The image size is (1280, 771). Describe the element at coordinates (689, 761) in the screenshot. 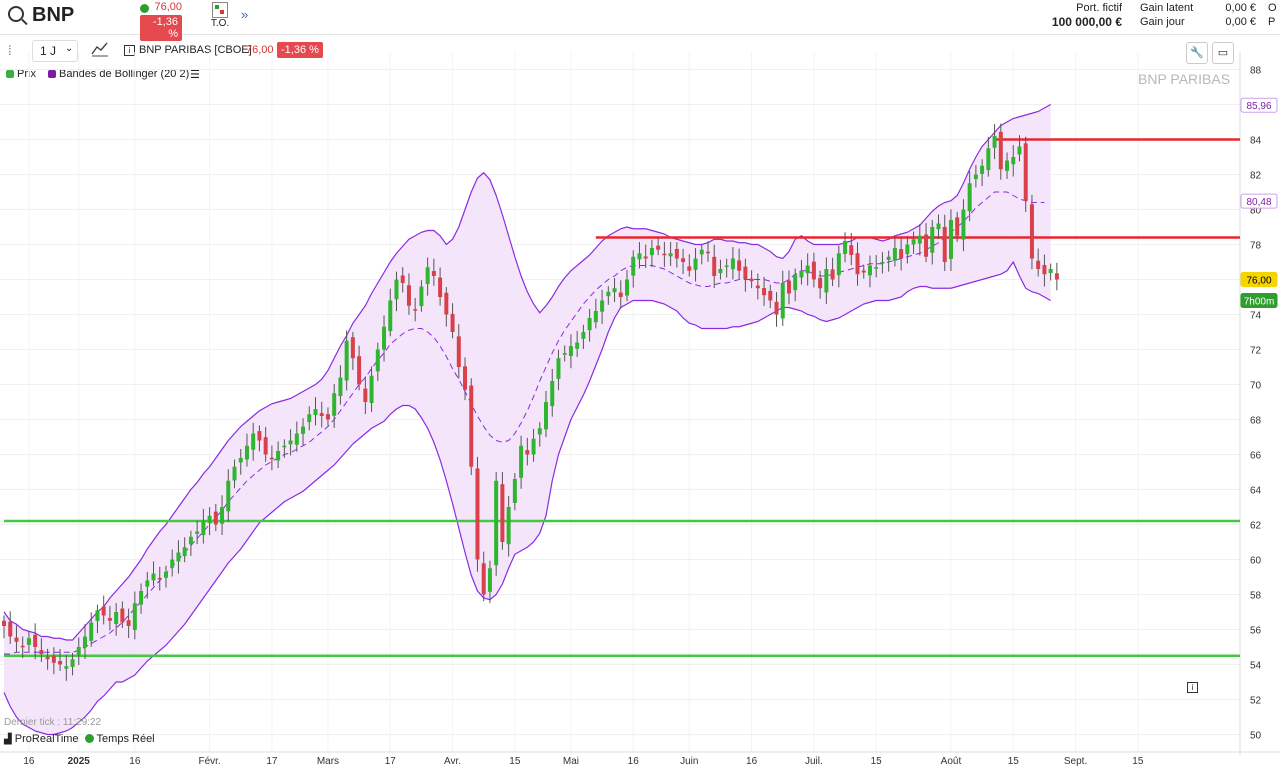

I see `x-tick-label: Juin` at that location.